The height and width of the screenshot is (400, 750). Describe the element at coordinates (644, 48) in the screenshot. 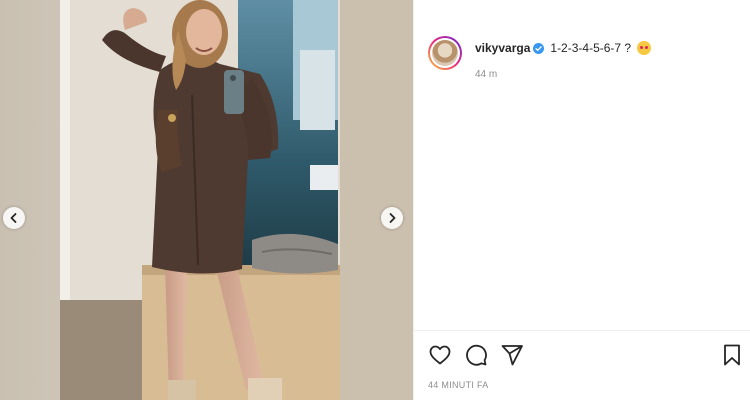

I see `smiling-face-with-hearts-icon` at that location.